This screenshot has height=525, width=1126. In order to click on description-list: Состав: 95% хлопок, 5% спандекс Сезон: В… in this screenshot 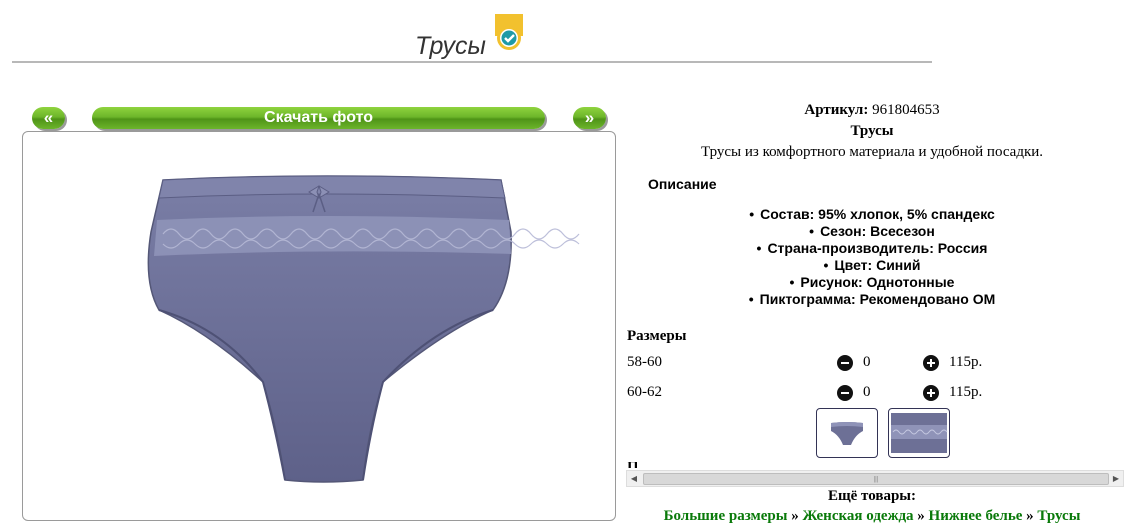, I will do `click(872, 257)`.